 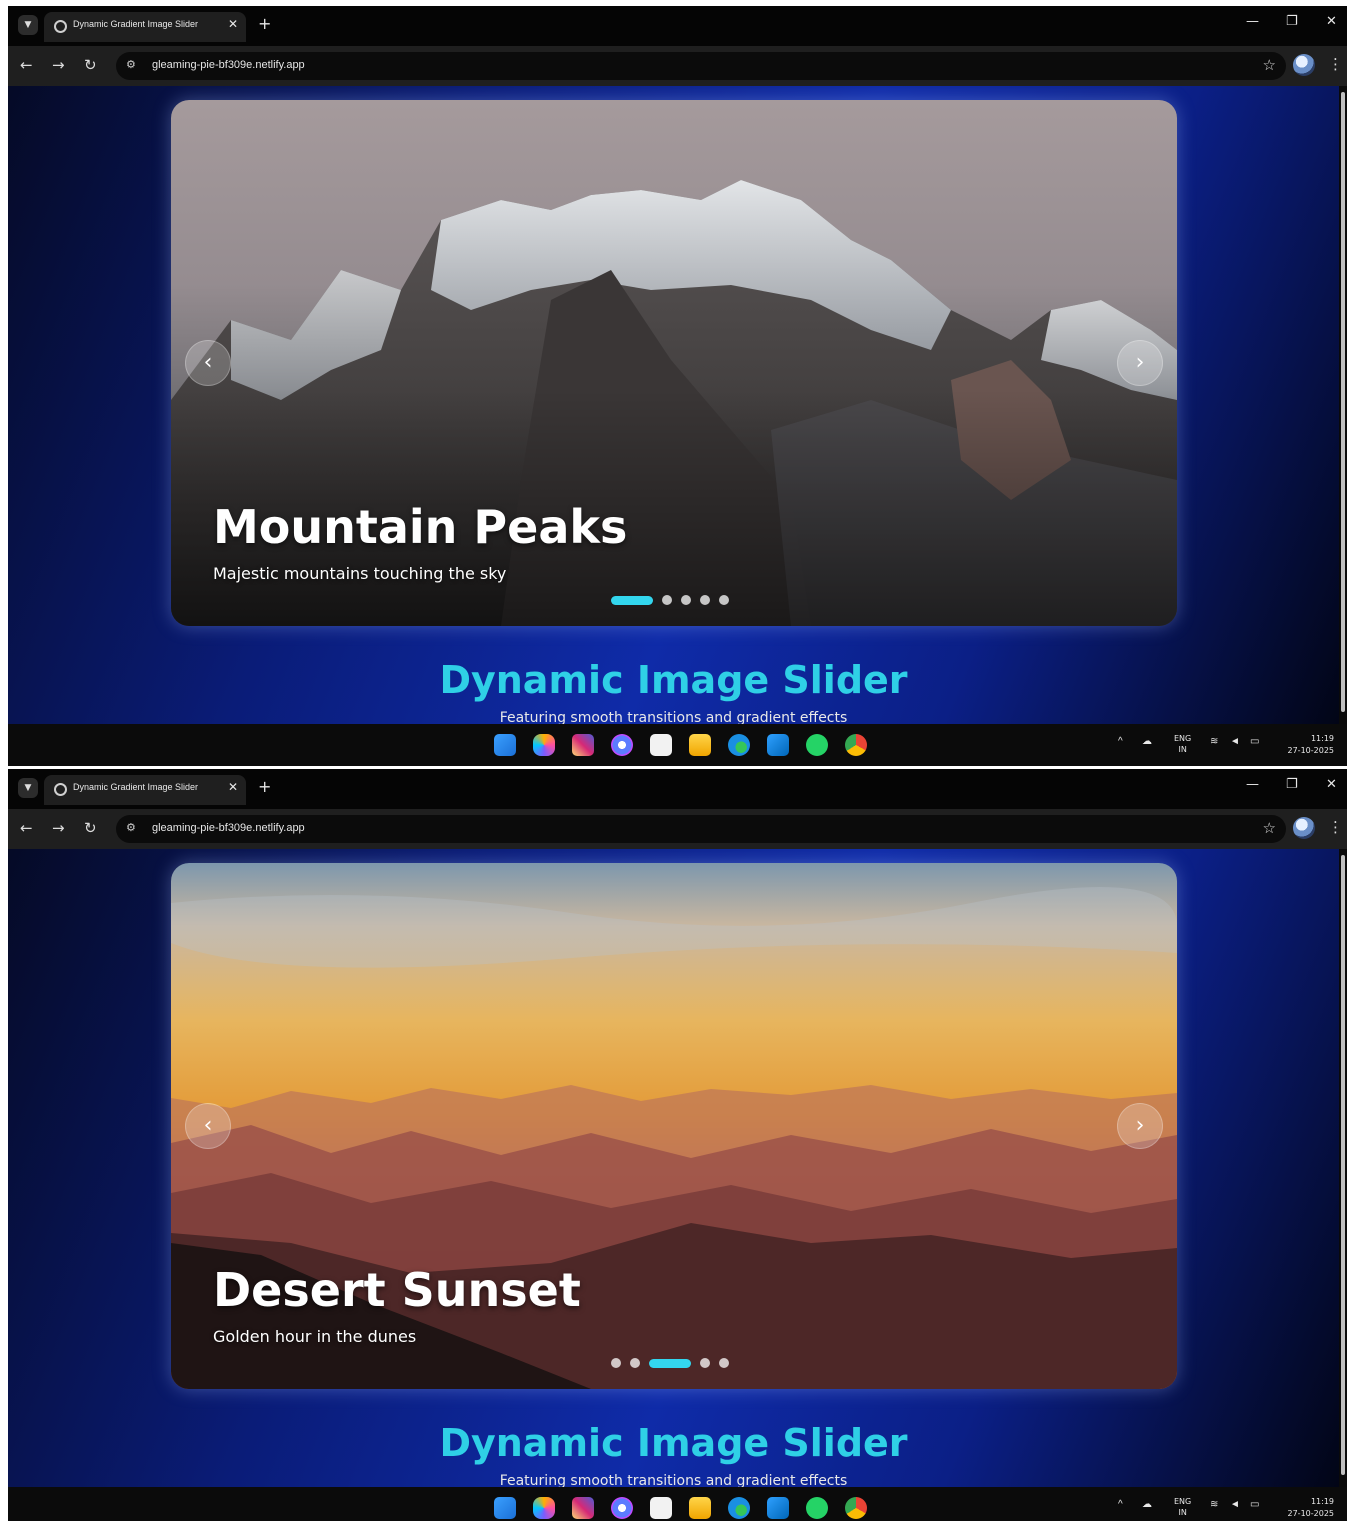 I want to click on chevron-left-icon: ‹, so click(x=208, y=362).